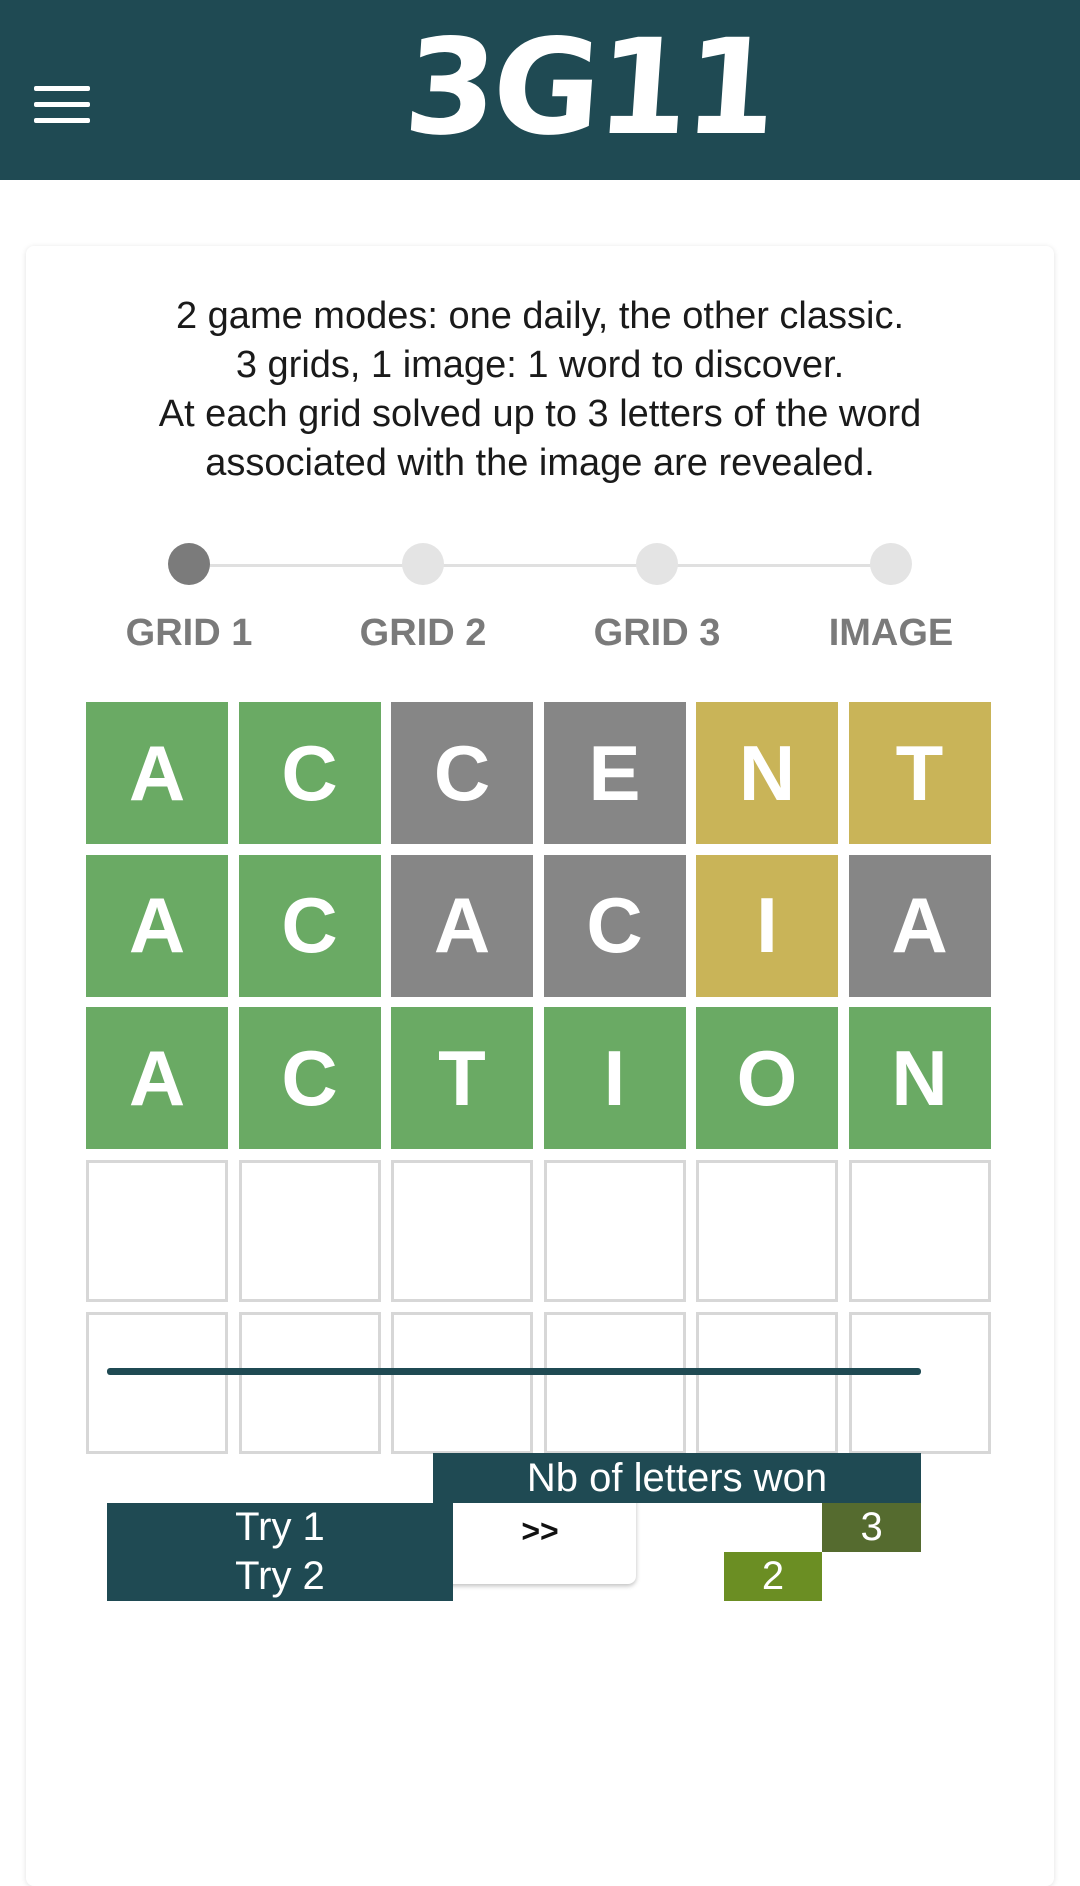 This screenshot has width=1080, height=1886. Describe the element at coordinates (677, 1478) in the screenshot. I see `stats-header: Nb of letters won` at that location.